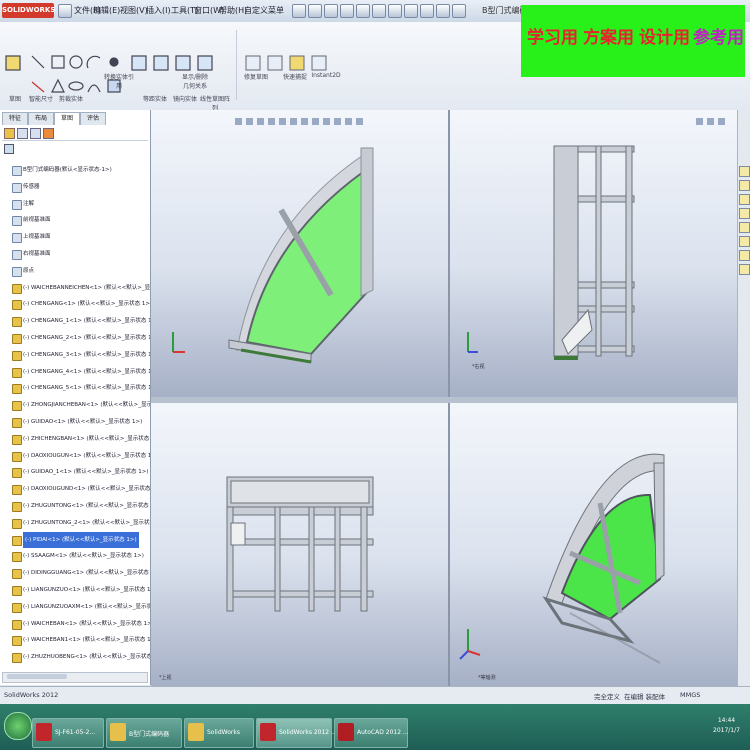 The image size is (750, 750). What do you see at coordinates (444, 400) in the screenshot?
I see `viewport-splitter-horizontal` at bounding box center [444, 400].